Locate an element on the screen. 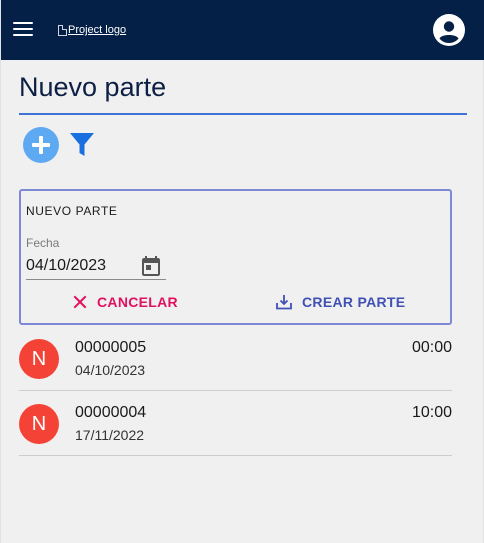 Image resolution: width=484 pixels, height=543 pixels. hamburger-menu-icon is located at coordinates (23, 29).